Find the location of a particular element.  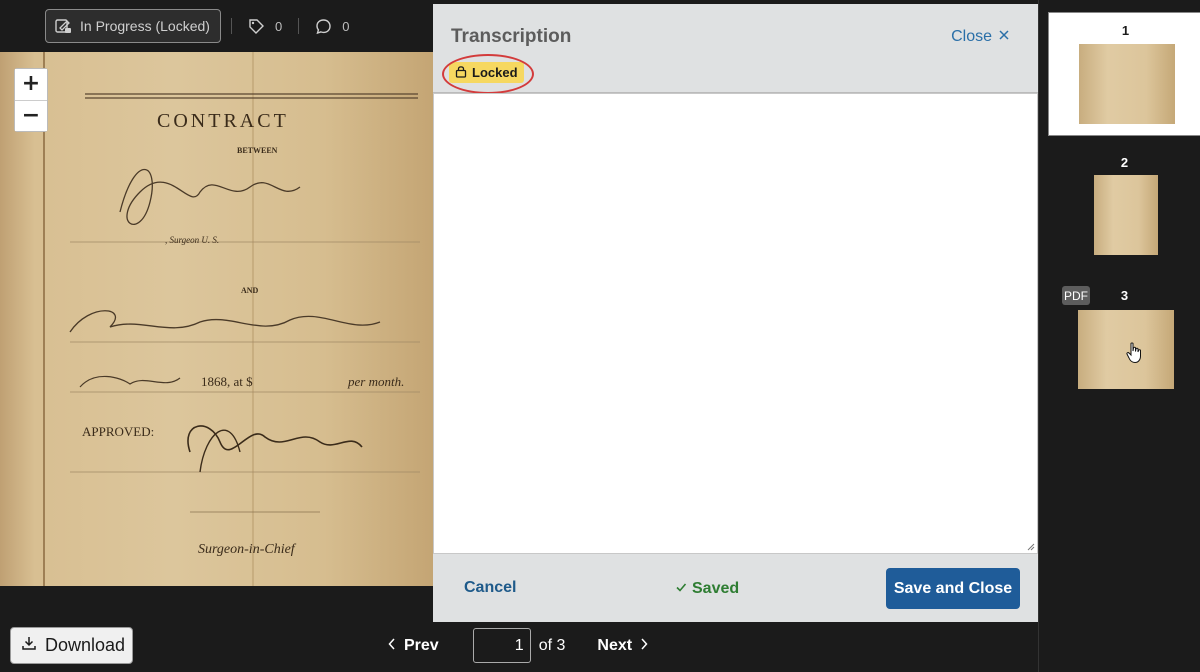

saved-status: Saved is located at coordinates (707, 589).